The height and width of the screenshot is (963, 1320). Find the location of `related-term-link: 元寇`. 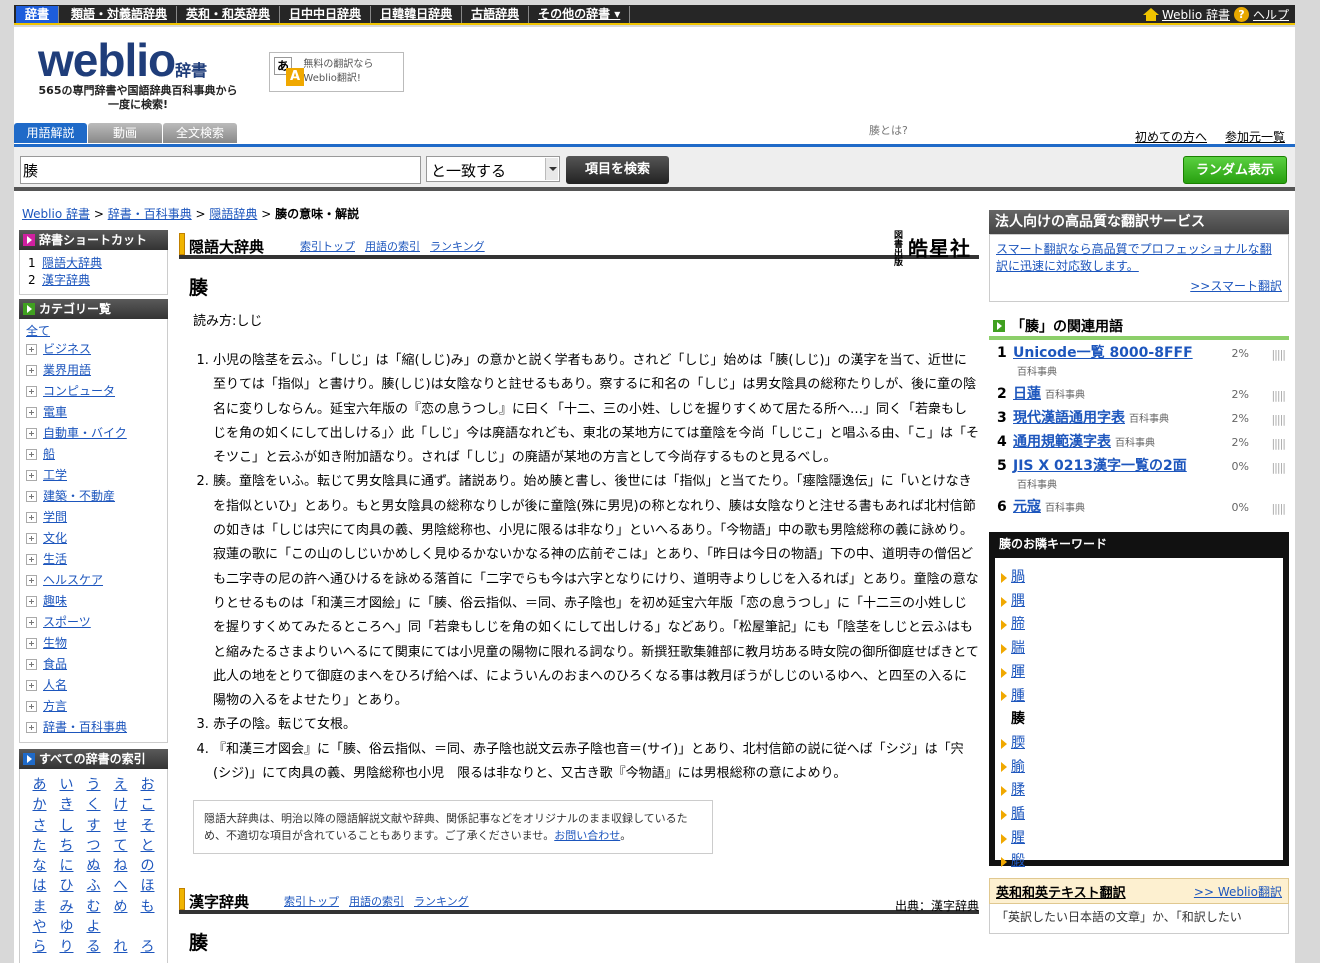

related-term-link: 元寇 is located at coordinates (1027, 507).